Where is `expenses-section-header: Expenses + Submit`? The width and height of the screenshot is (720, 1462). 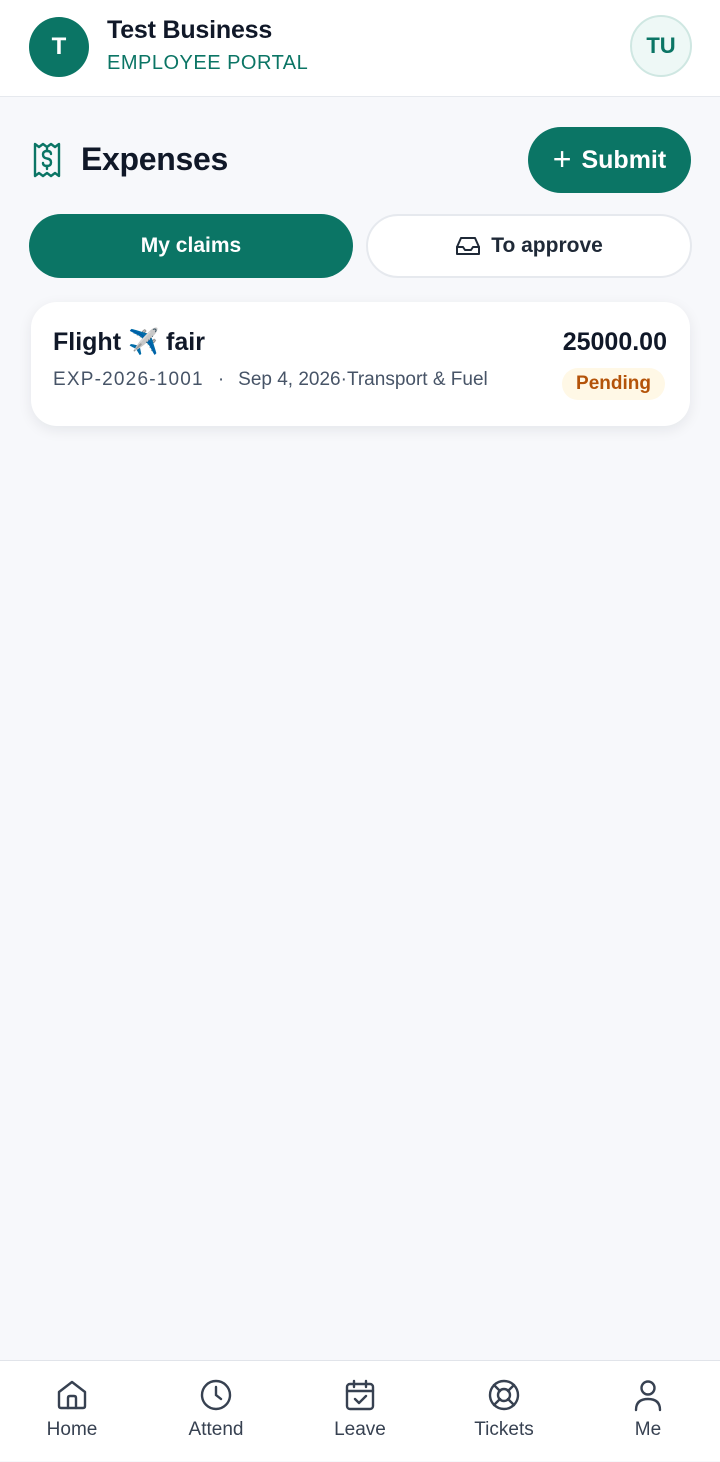 expenses-section-header: Expenses + Submit is located at coordinates (360, 160).